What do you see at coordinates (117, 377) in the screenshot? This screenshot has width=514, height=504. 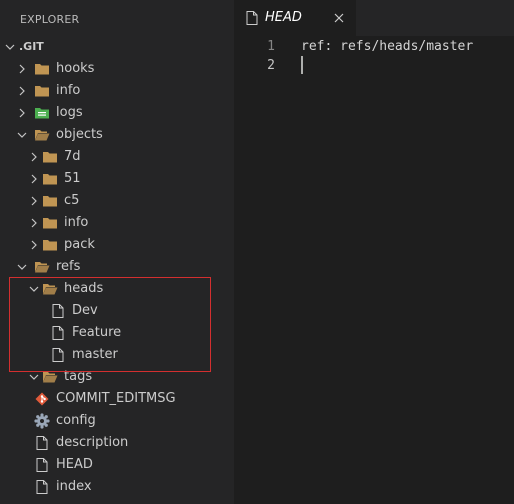 I see `tree-folder: tags` at bounding box center [117, 377].